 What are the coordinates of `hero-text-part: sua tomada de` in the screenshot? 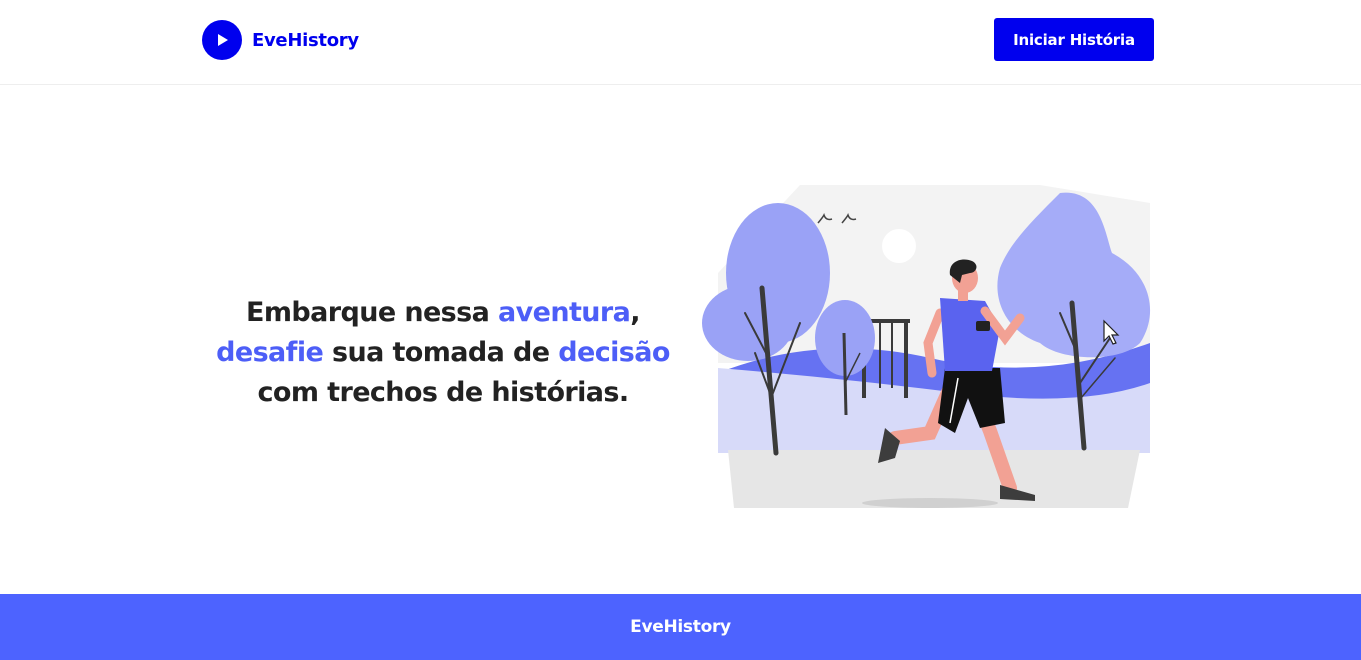 It's located at (441, 352).